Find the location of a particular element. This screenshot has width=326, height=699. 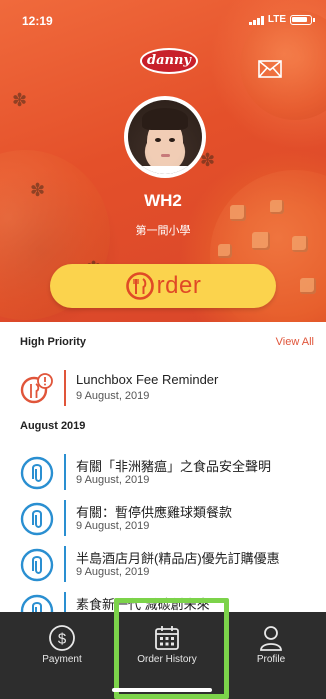

student-photo is located at coordinates (165, 137).